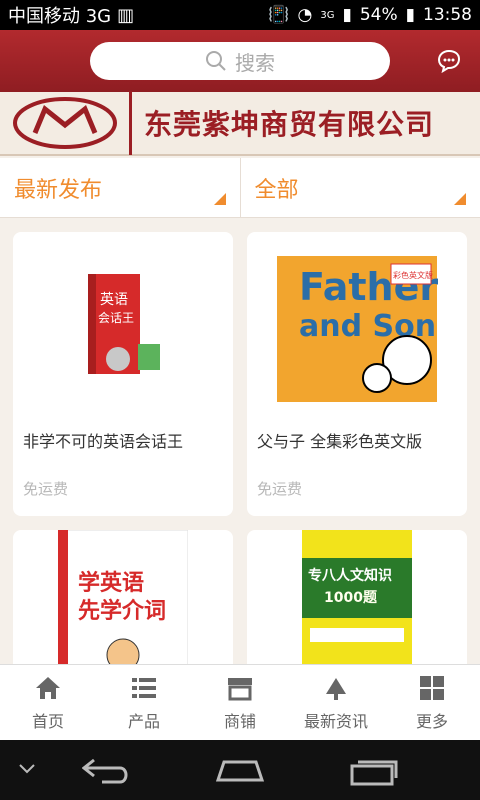 This screenshot has width=480, height=800. I want to click on product-image: 专八人文知识 1000题, so click(357, 597).